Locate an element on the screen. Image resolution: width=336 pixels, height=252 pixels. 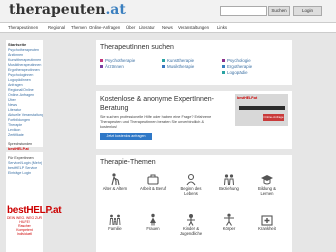
briefcase-icon is located at coordinates (153, 179).